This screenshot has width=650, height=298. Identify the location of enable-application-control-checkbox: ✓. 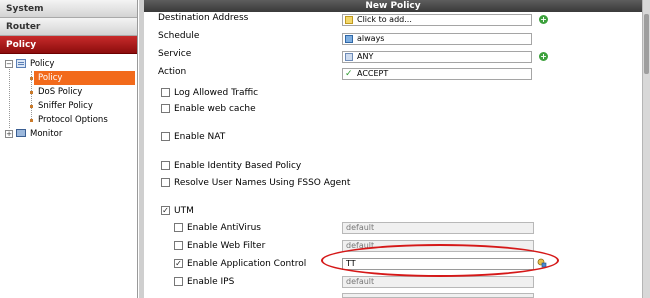
(178, 263).